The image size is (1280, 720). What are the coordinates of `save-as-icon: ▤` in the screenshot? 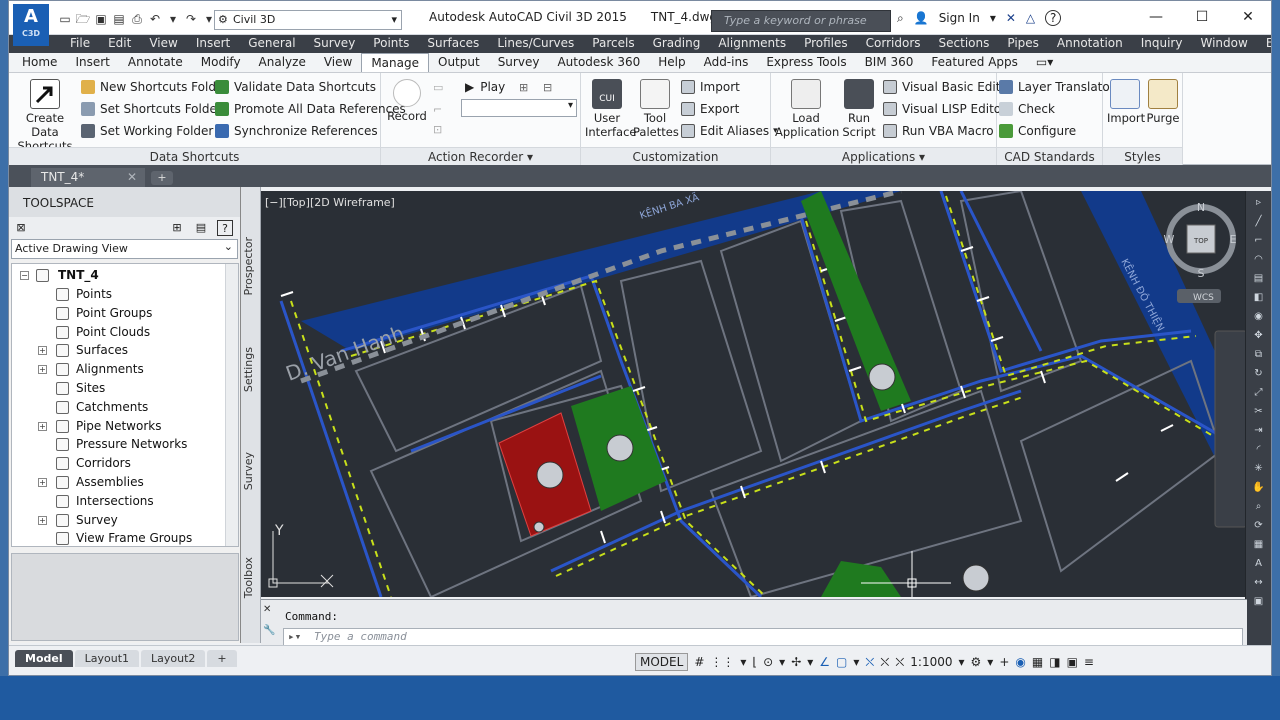 It's located at (119, 19).